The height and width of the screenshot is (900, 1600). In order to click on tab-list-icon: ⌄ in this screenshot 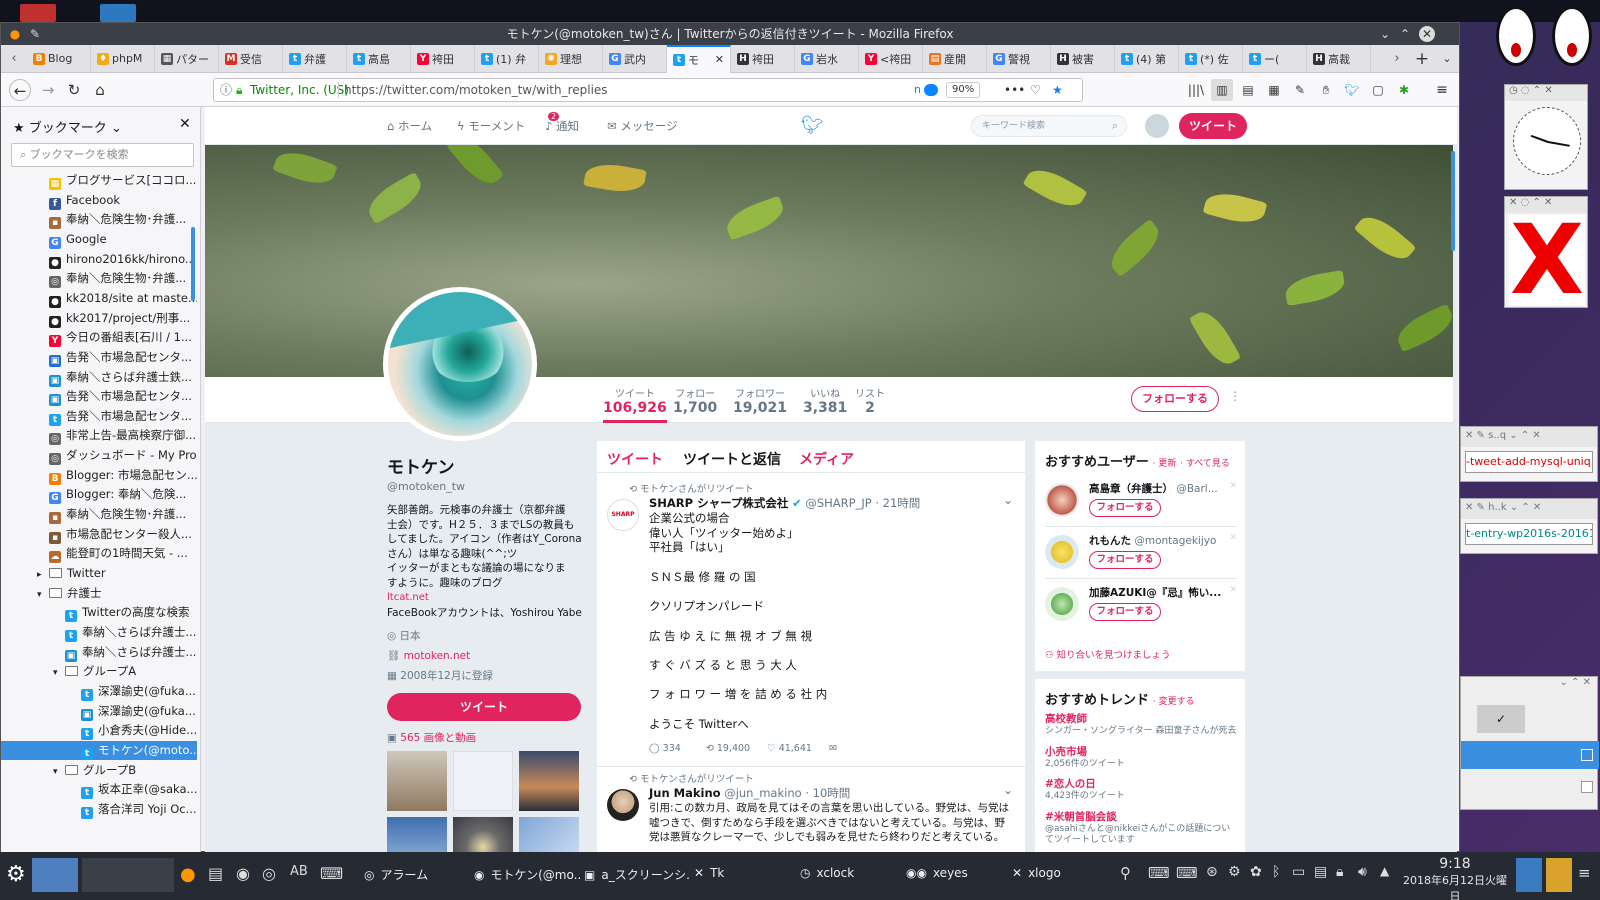, I will do `click(1447, 58)`.